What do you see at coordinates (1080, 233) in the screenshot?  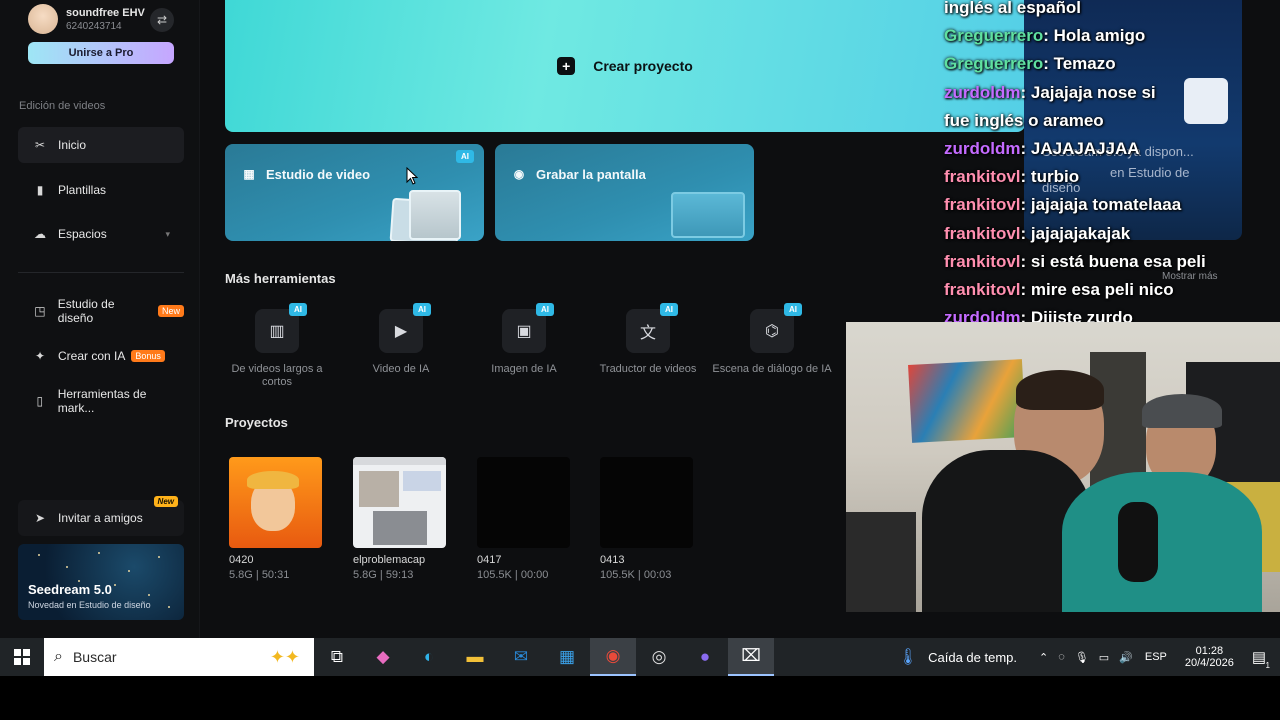 I see `chat-text: jajajajakajak` at bounding box center [1080, 233].